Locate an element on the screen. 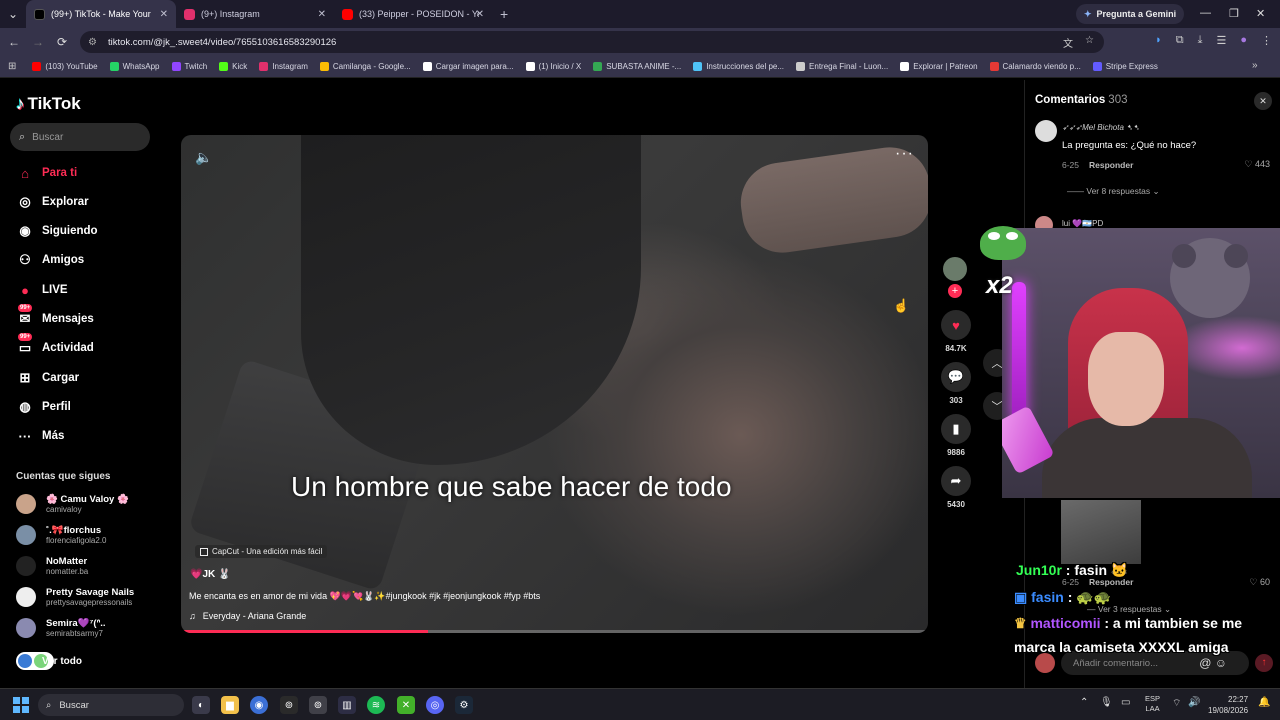  reading-list-icon: ☰ is located at coordinates (1221, 40).